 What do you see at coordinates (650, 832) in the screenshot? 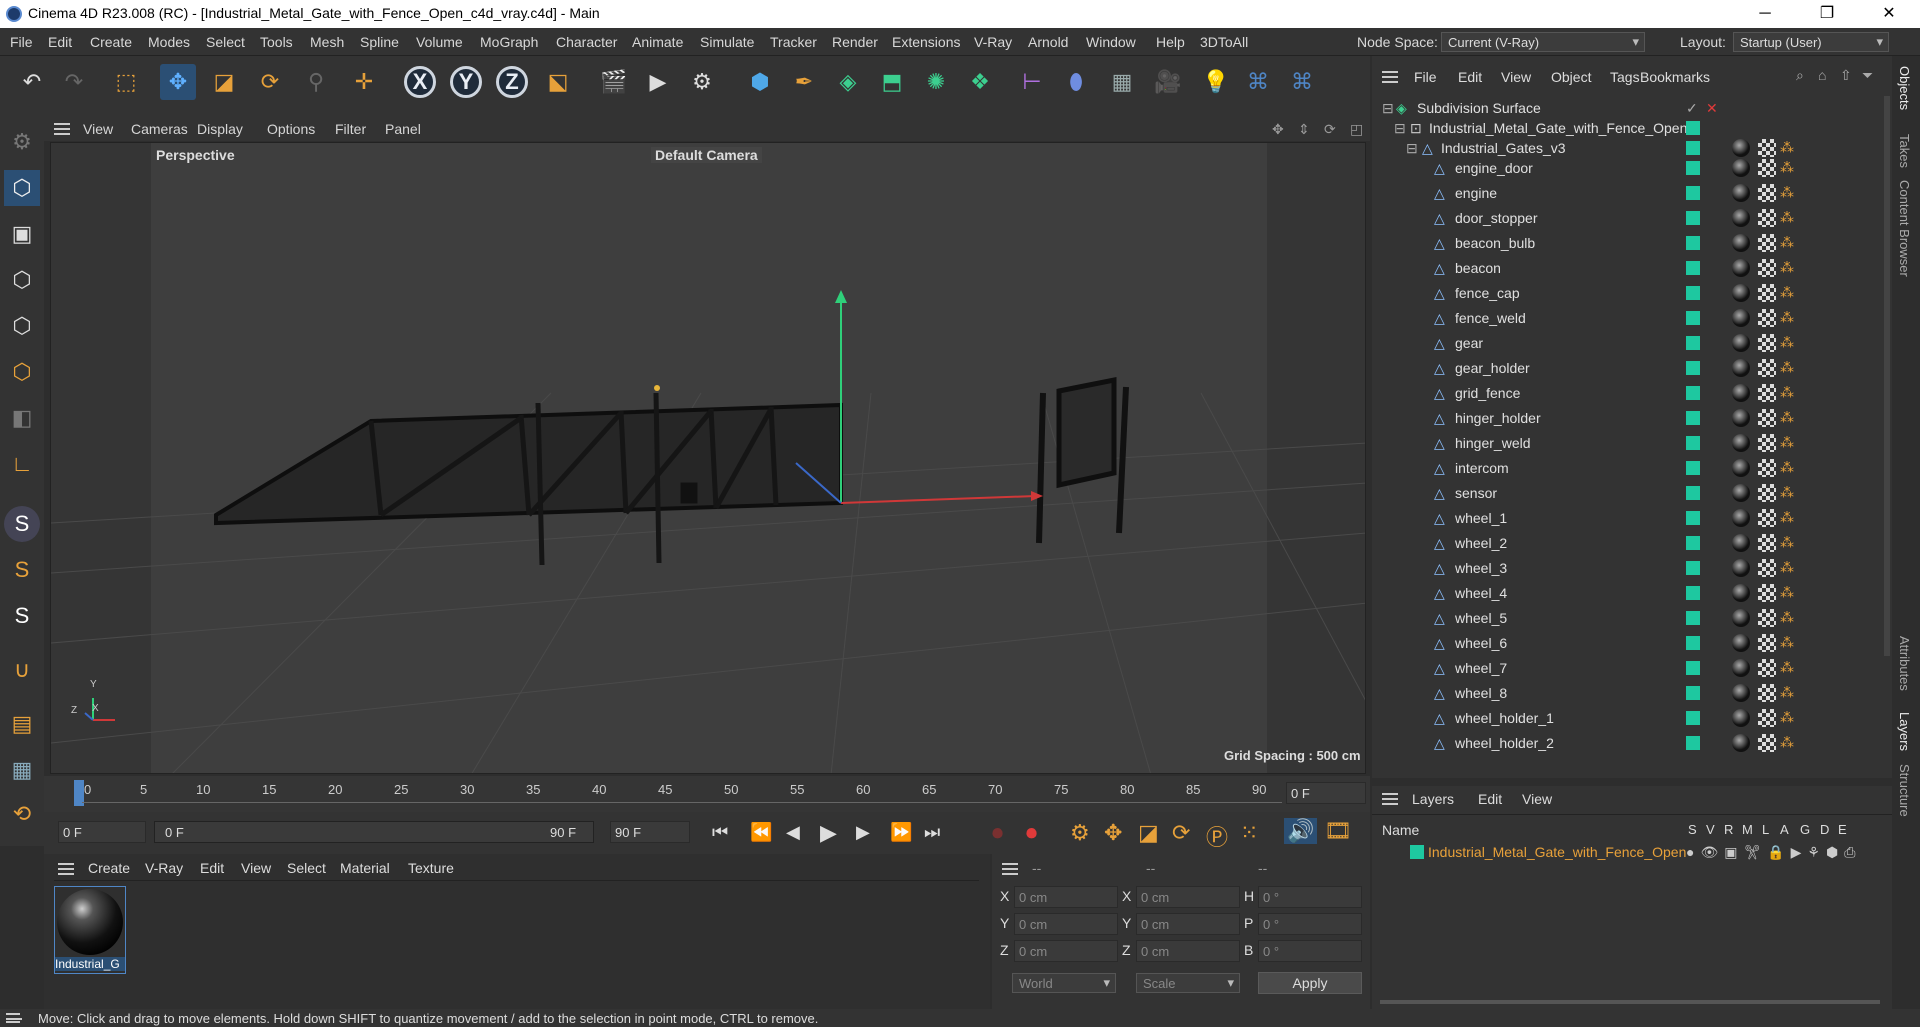
I see `end-frame-field: 90 F` at bounding box center [650, 832].